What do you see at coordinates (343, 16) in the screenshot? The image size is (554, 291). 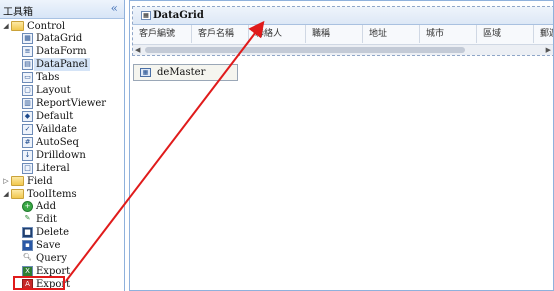 I see `datagrid-title-bar: ▦ DataGrid` at bounding box center [343, 16].